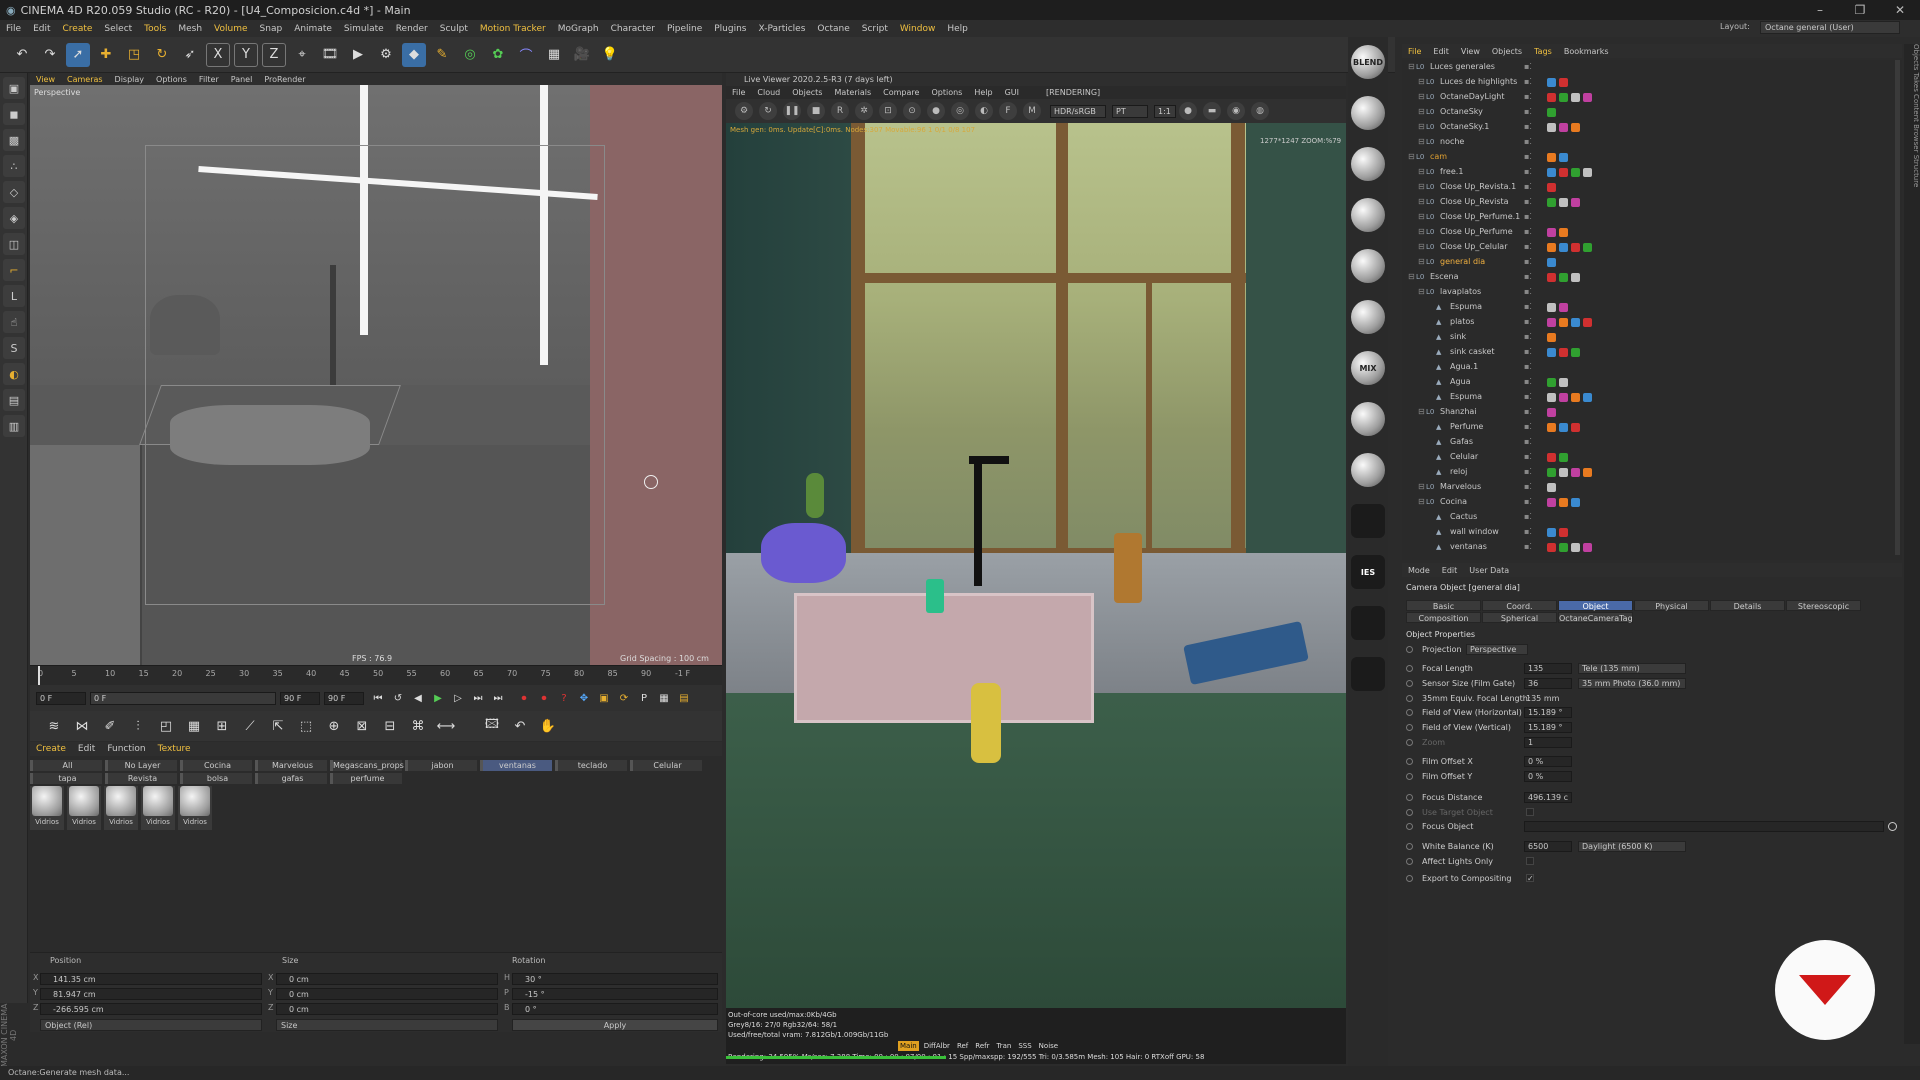 The height and width of the screenshot is (1080, 1920). I want to click on property-value-field: 36, so click(1548, 683).